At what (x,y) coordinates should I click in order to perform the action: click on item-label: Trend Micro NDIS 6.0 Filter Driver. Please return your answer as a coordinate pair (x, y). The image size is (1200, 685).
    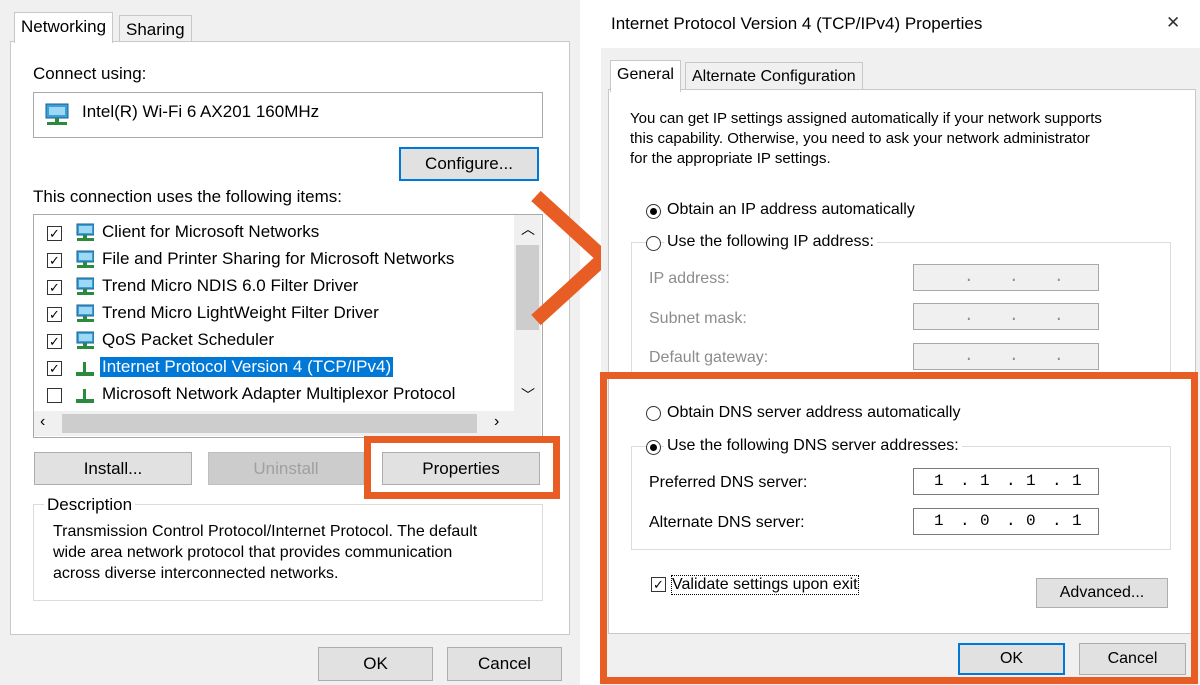
    Looking at the image, I should click on (230, 285).